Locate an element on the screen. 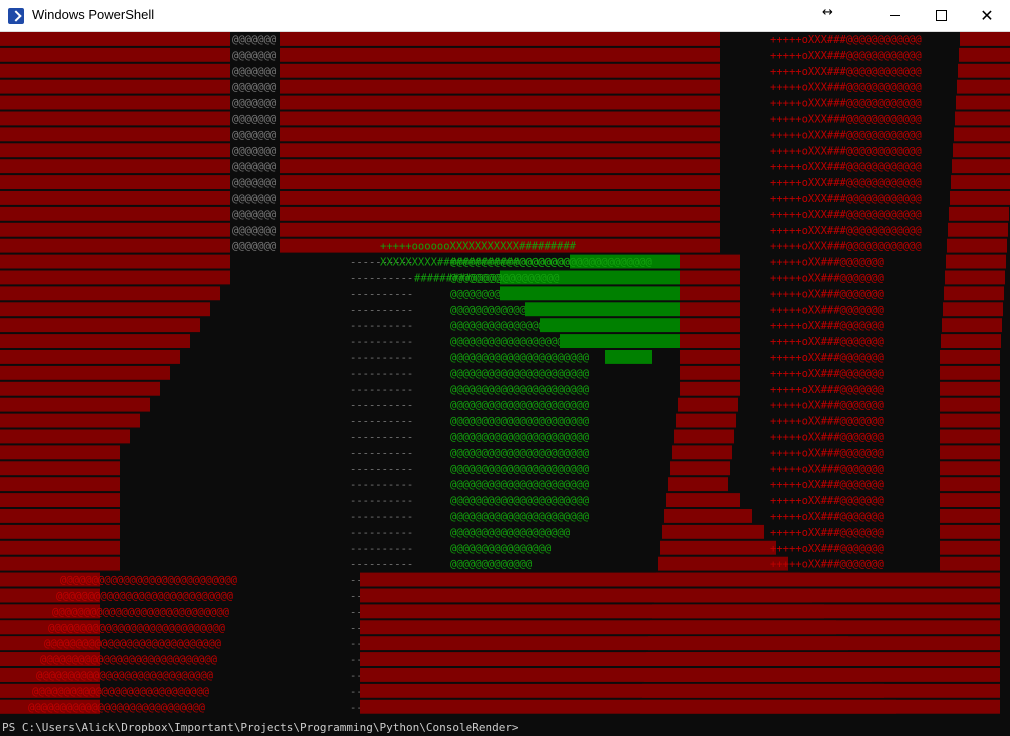  powershell-icon is located at coordinates (16, 16).